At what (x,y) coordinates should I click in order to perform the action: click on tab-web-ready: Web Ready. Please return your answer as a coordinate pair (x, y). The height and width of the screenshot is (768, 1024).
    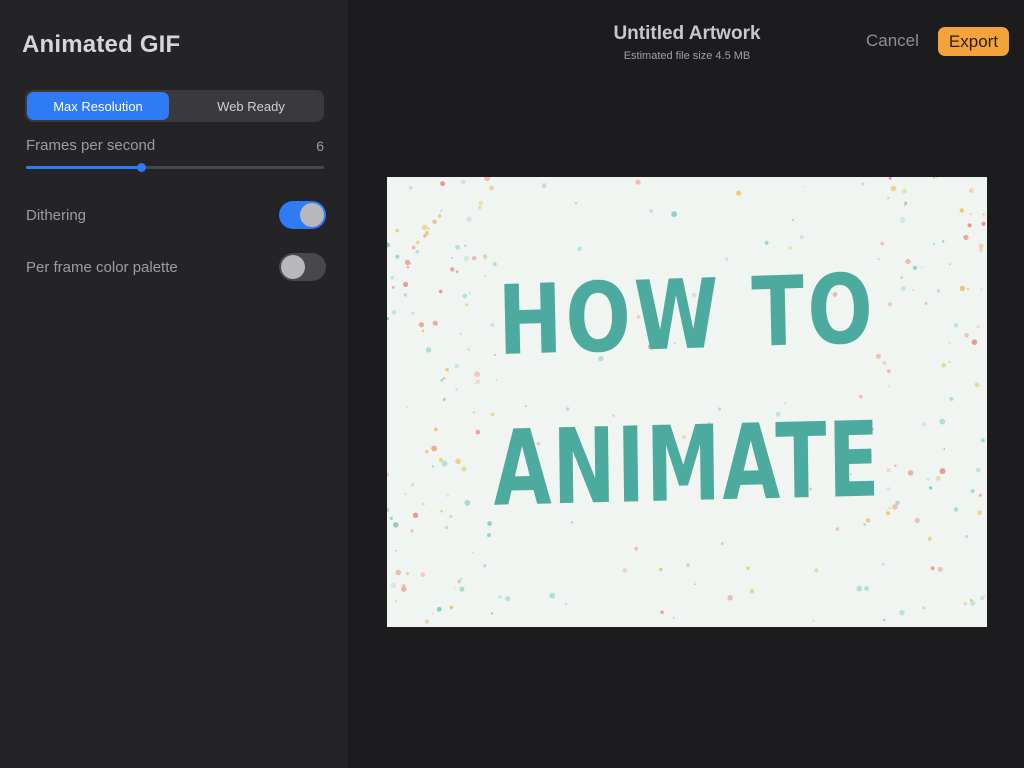
    Looking at the image, I should click on (251, 106).